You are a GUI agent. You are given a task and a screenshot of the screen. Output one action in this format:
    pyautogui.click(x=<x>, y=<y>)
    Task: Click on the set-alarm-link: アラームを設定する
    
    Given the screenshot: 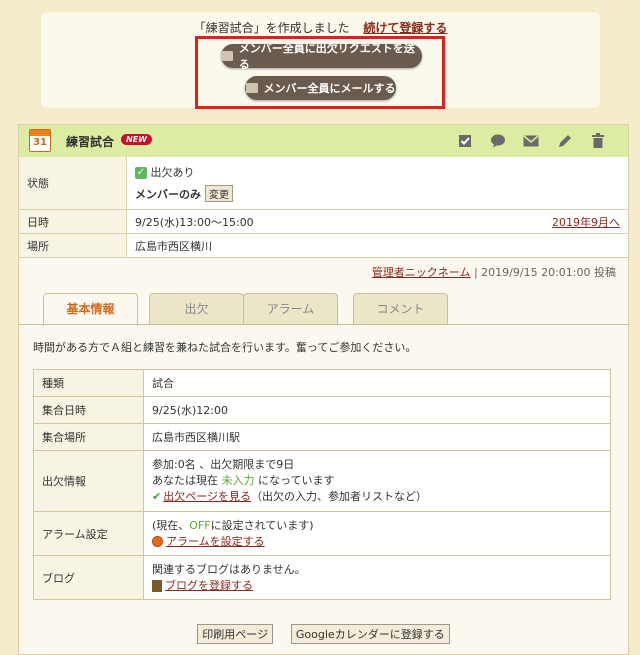 What is the action you would take?
    pyautogui.click(x=215, y=541)
    